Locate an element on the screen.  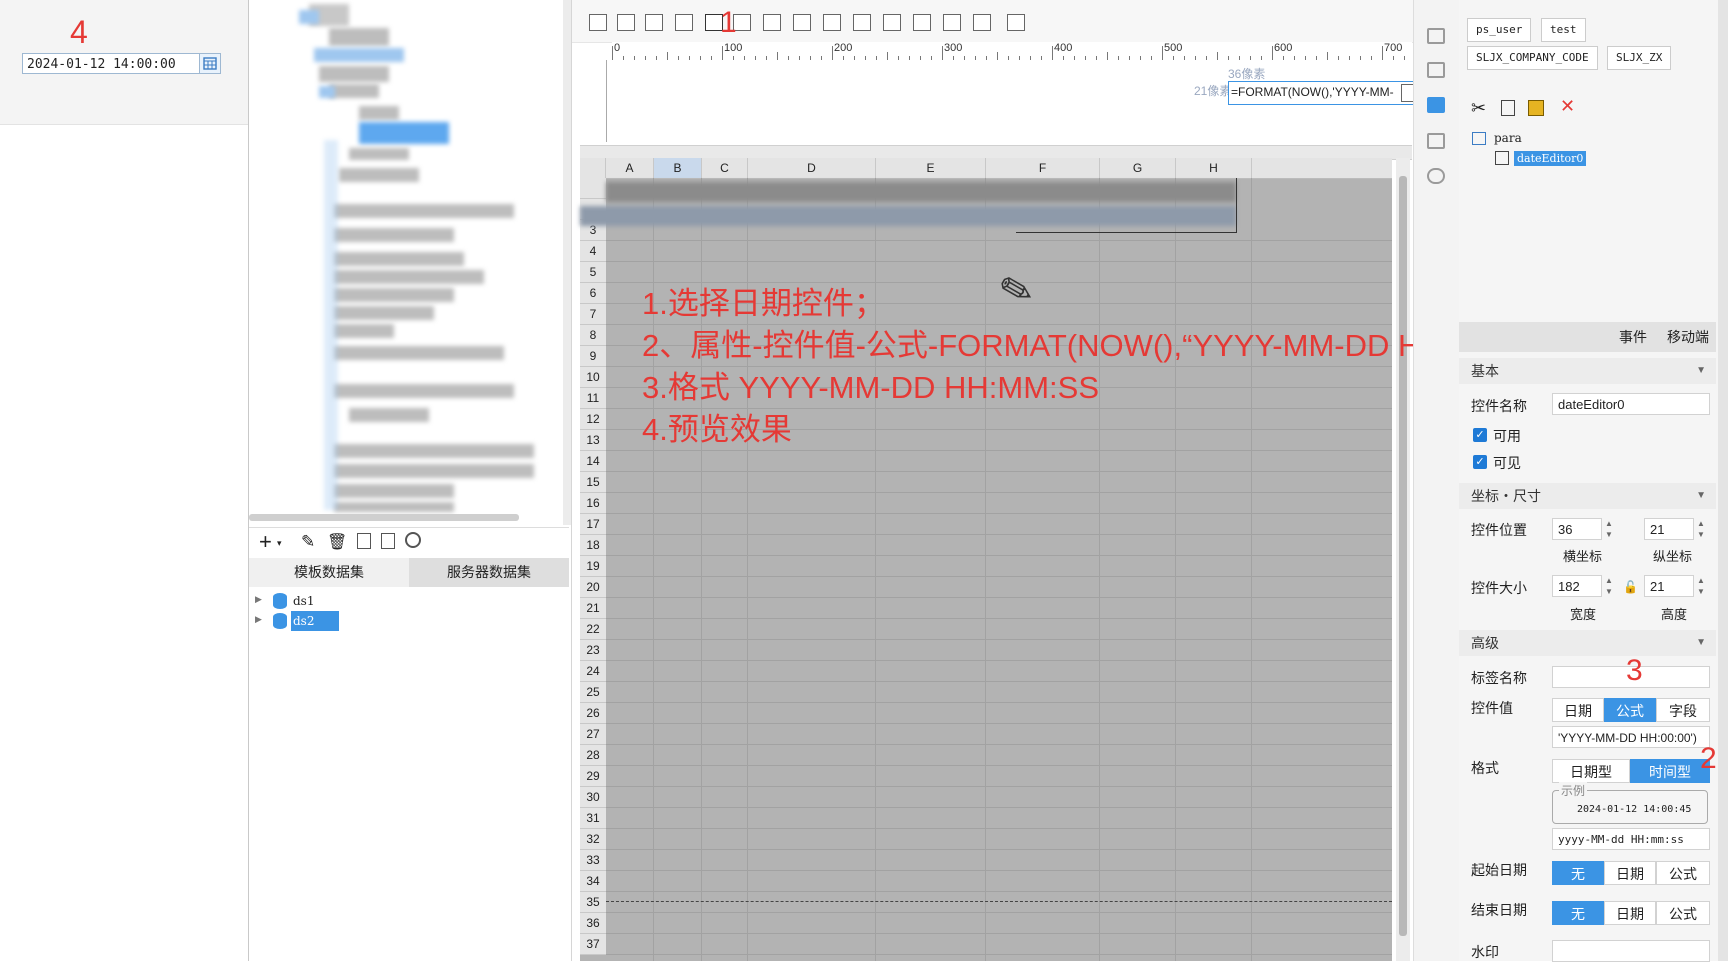
row-header-9: 9 is located at coordinates (593, 356).